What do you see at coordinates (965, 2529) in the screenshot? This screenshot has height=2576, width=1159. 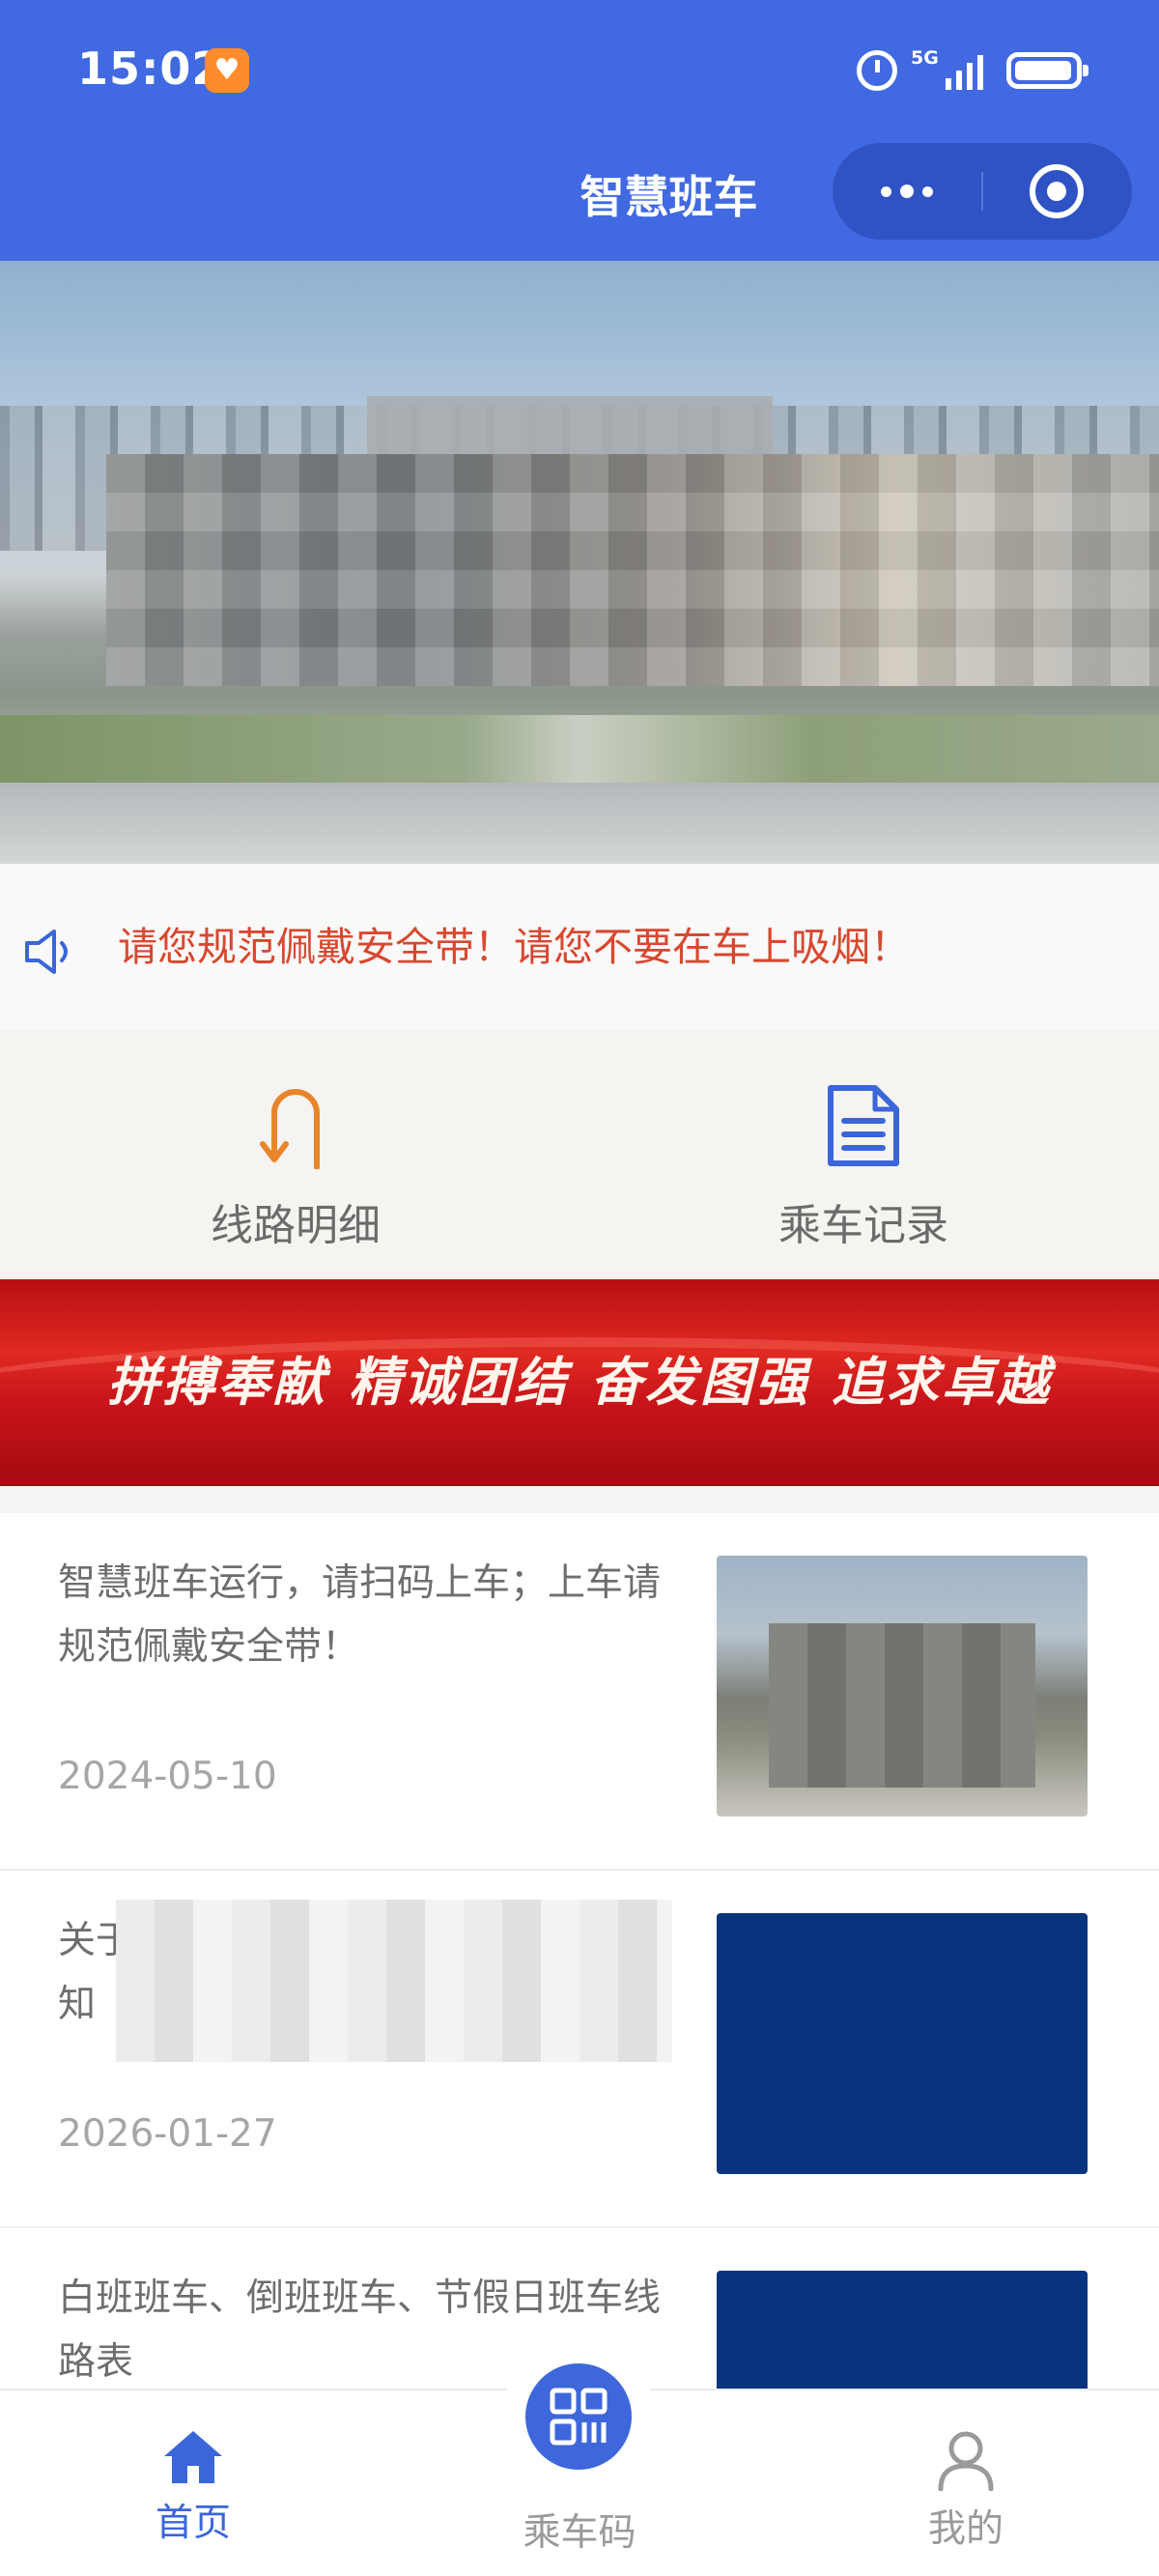 I see `tab-label: 我的` at bounding box center [965, 2529].